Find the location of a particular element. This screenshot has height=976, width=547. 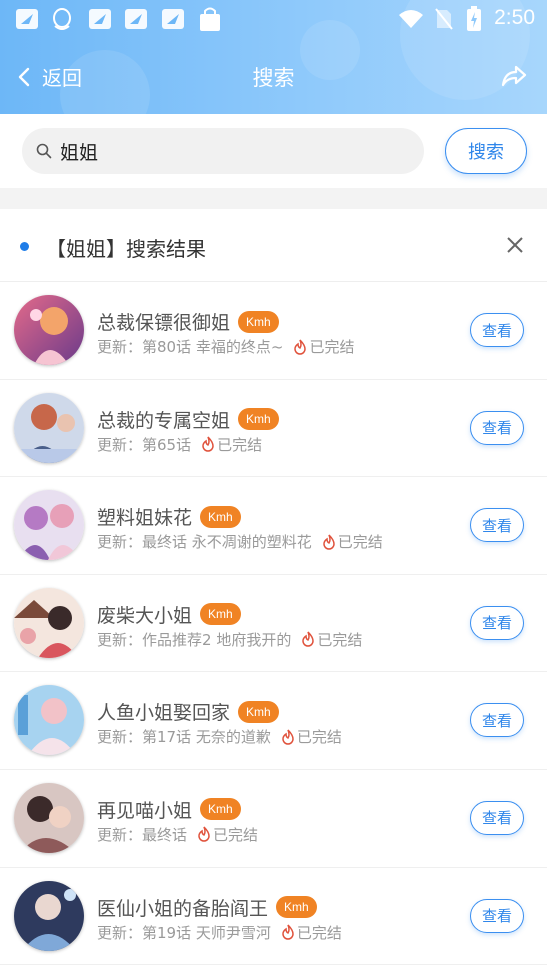

list-item: 人鱼小姐娶回家 Kmh 更新： 第17话 无奈的道歉 已完结 查看 is located at coordinates (273, 721).